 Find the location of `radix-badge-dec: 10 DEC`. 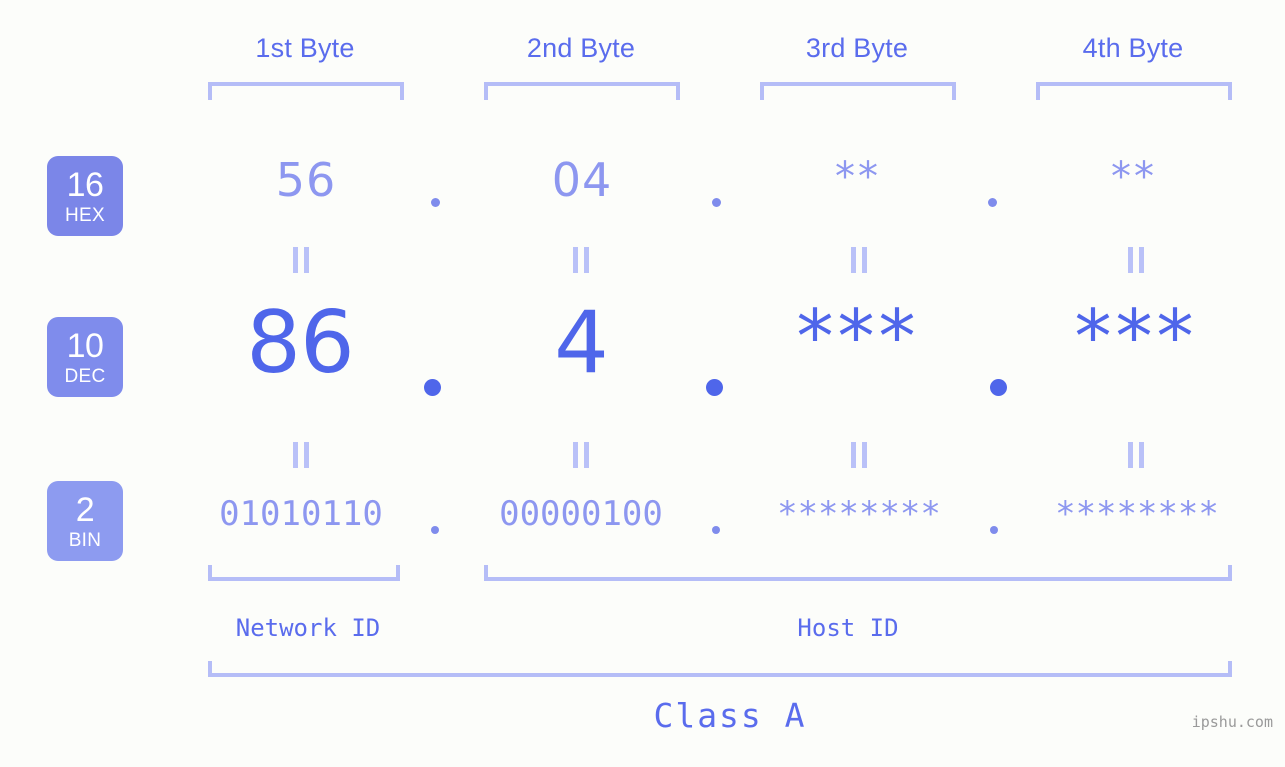

radix-badge-dec: 10 DEC is located at coordinates (85, 357).